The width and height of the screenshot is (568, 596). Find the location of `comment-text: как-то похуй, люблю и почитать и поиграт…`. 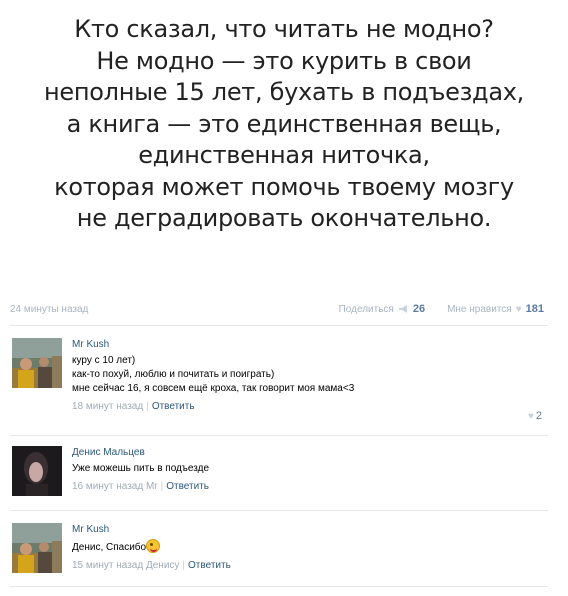

comment-text: как-то похуй, люблю и почитать и поиграт… is located at coordinates (173, 374).